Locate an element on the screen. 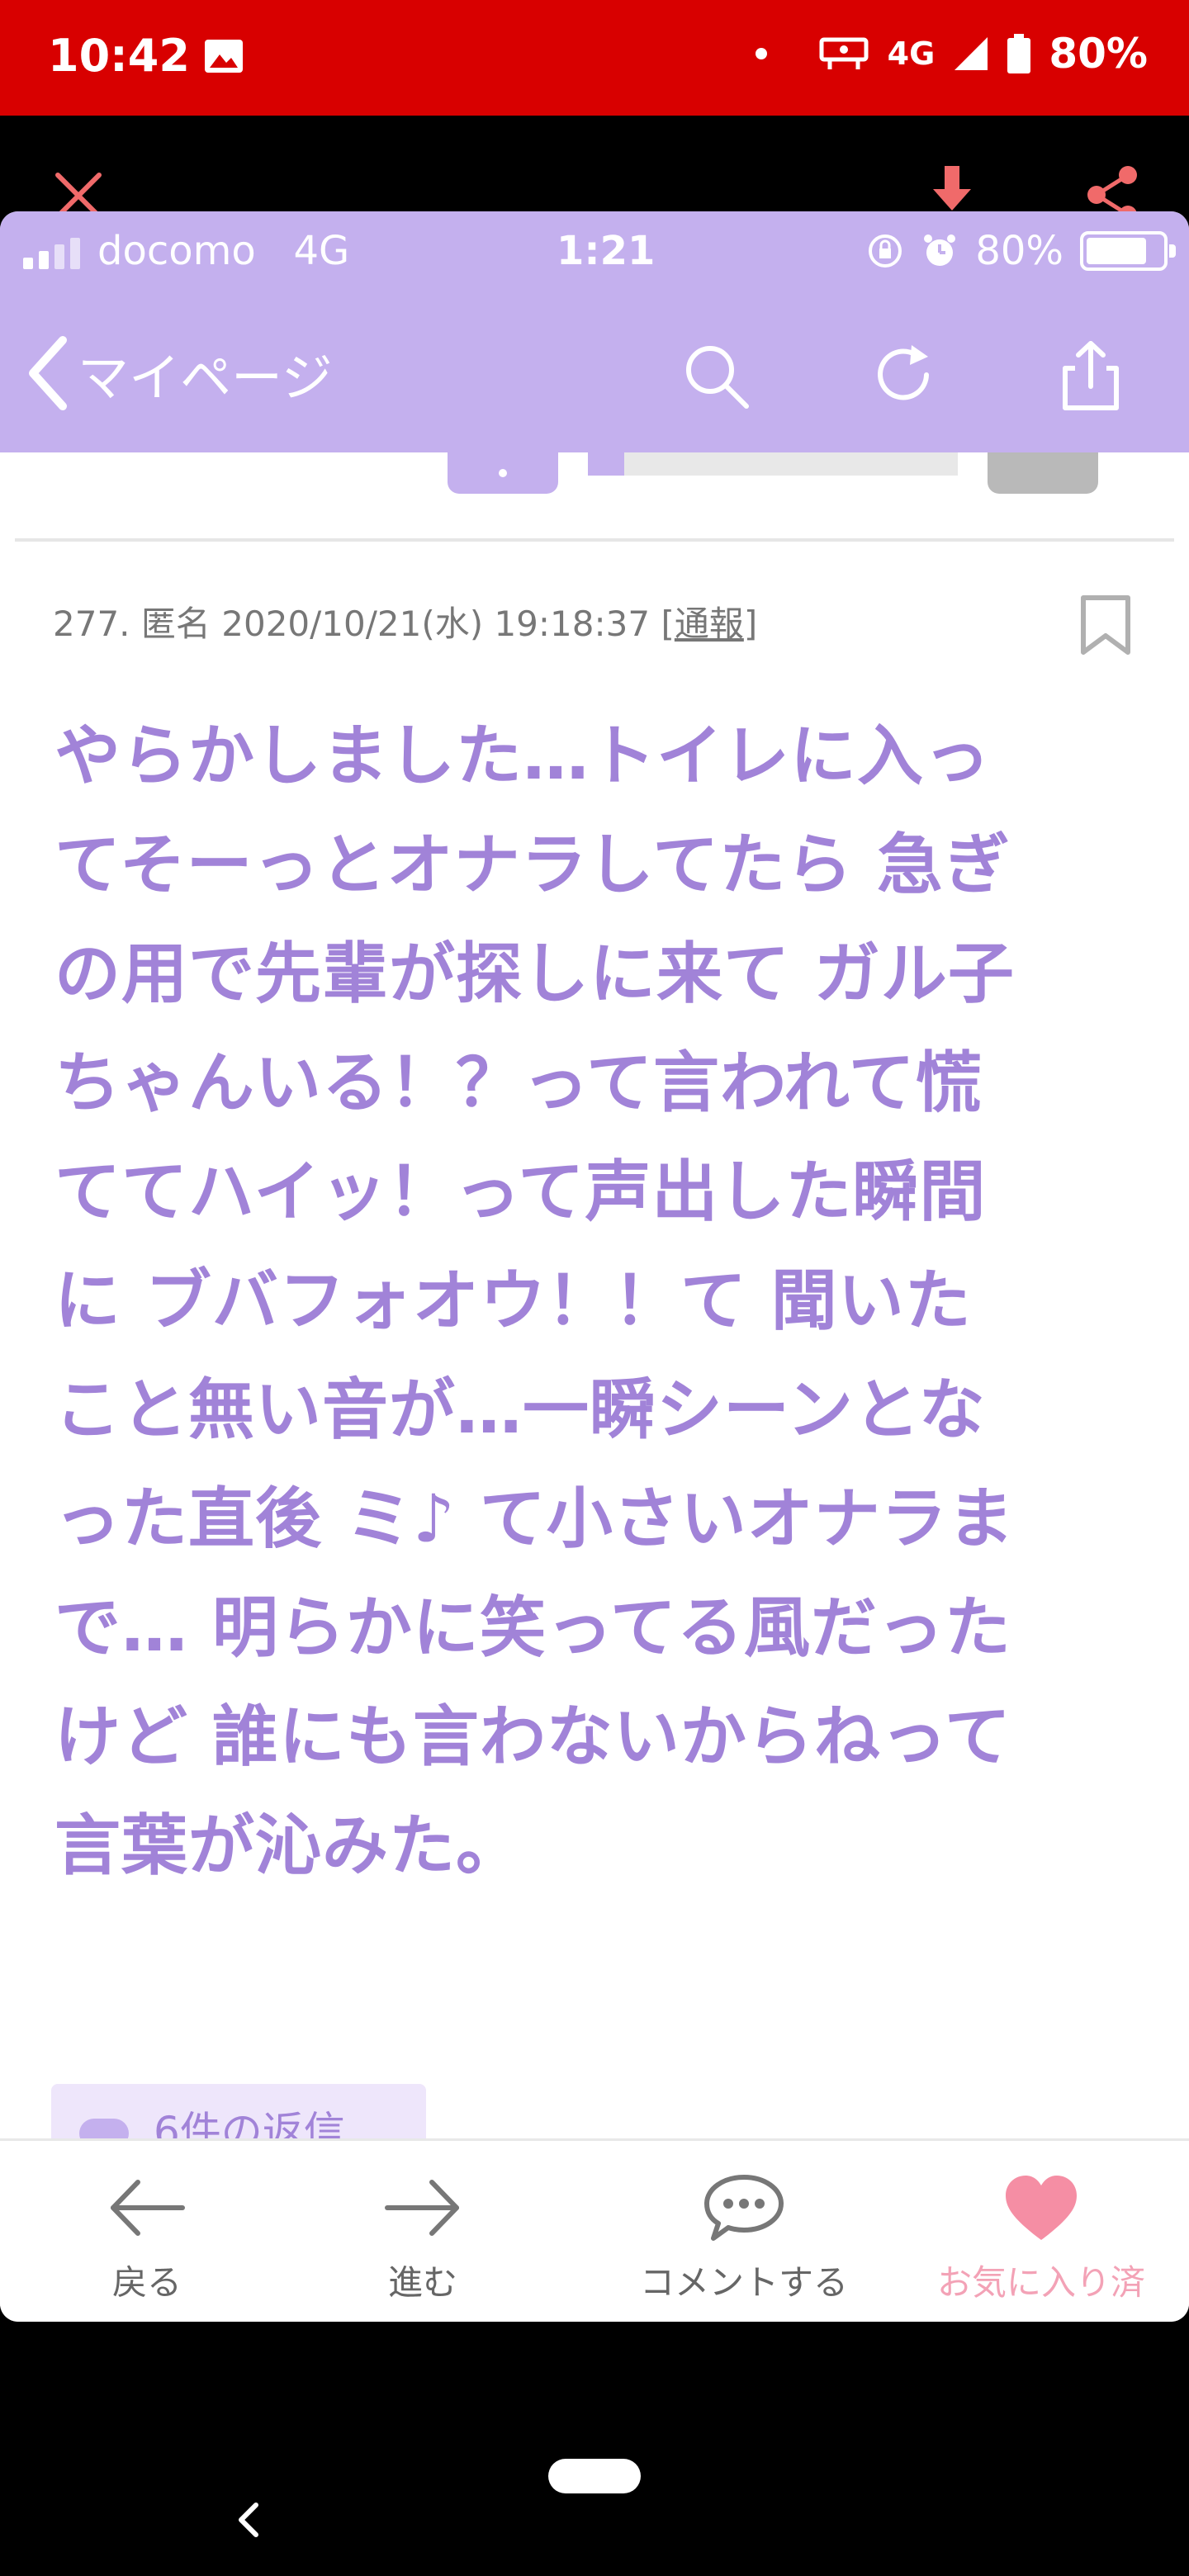  post-body-line: で… 明らかに笑ってる風だった is located at coordinates (532, 1627).